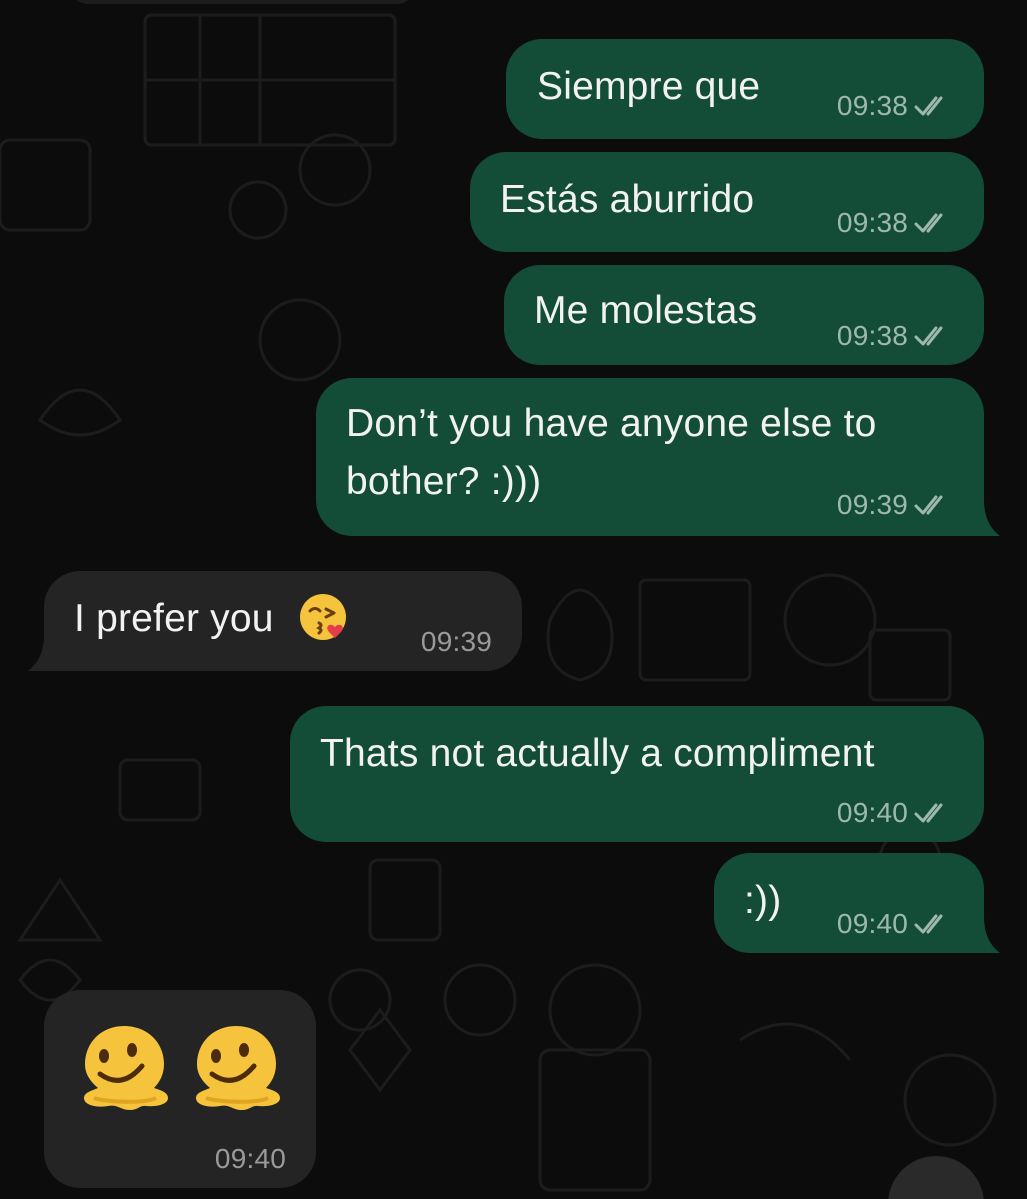 The image size is (1027, 1199). What do you see at coordinates (611, 423) in the screenshot?
I see `message-text-line-1: Don’t you have anyone else to` at bounding box center [611, 423].